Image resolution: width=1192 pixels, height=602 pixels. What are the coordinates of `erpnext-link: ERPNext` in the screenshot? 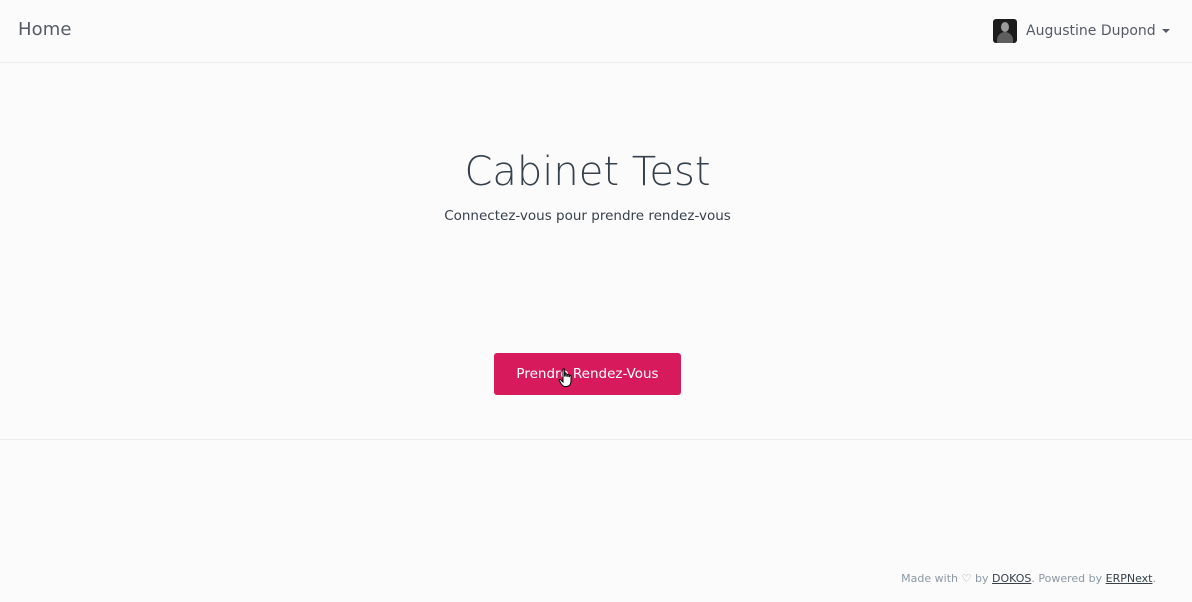 It's located at (1129, 578).